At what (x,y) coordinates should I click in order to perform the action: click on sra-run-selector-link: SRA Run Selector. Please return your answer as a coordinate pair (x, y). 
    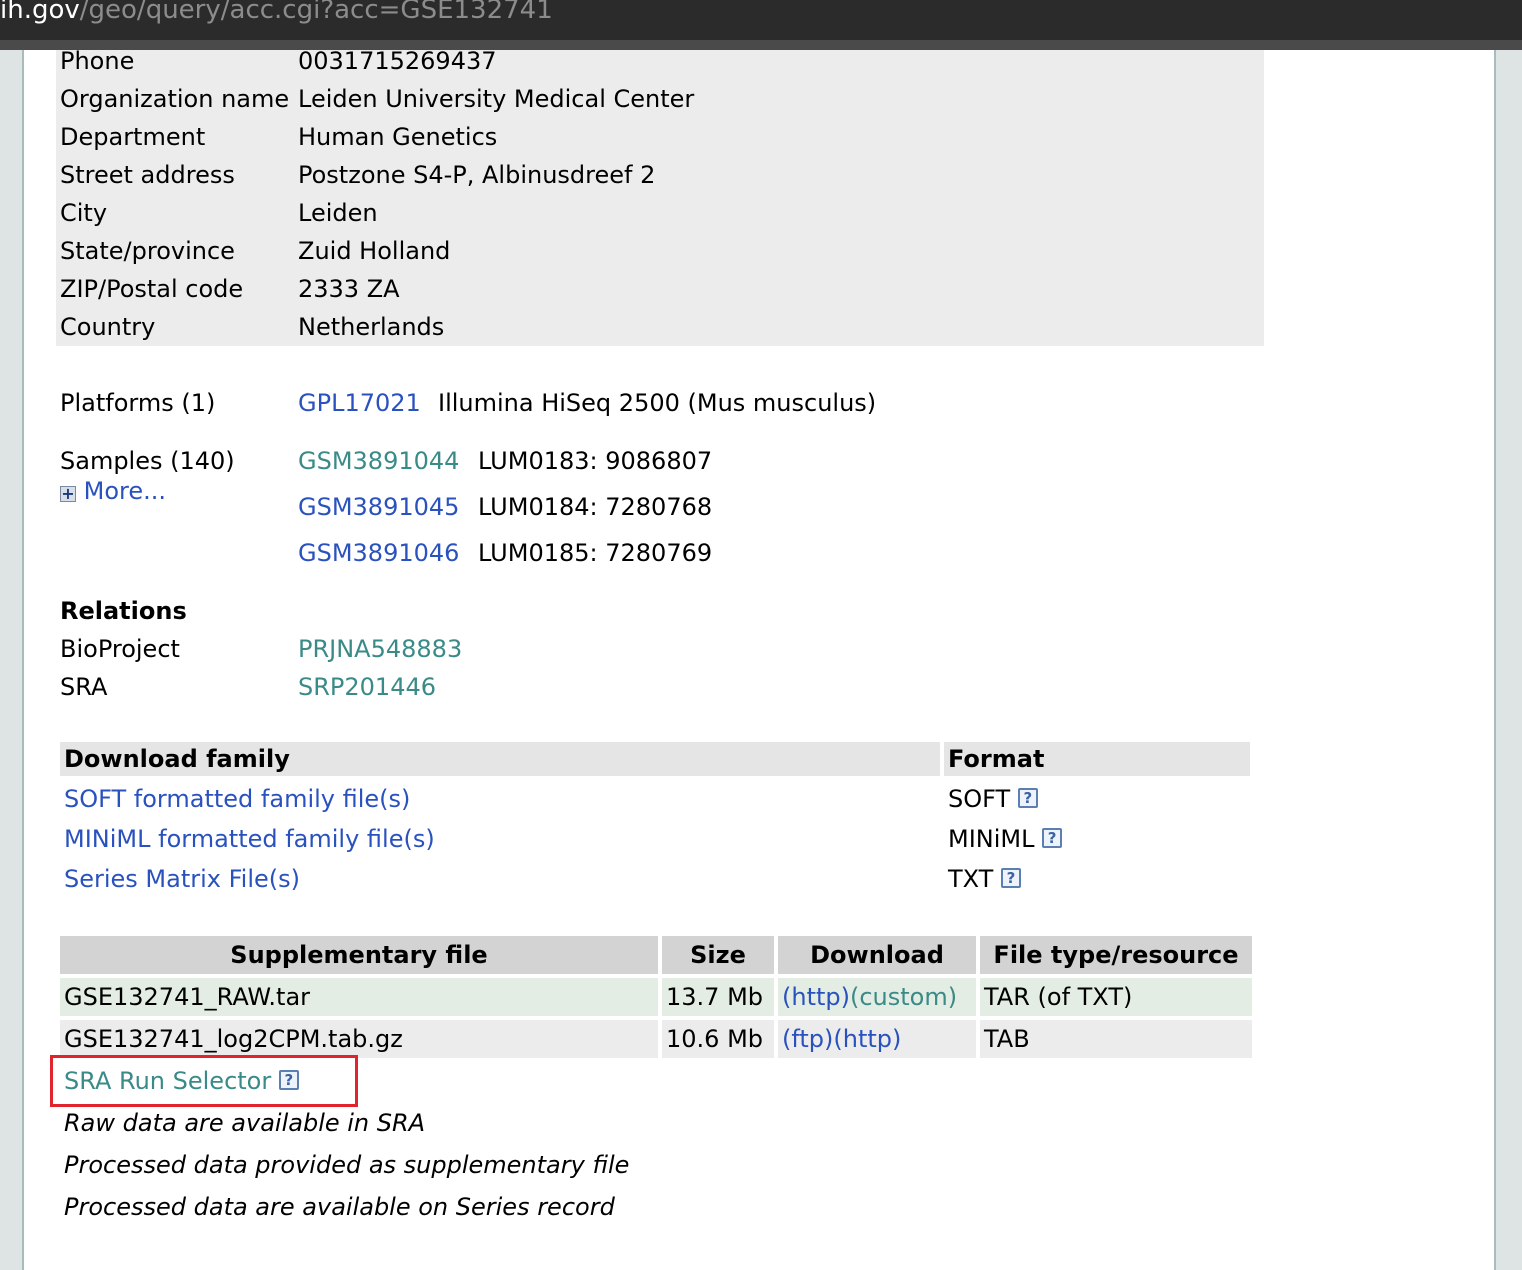
    Looking at the image, I should click on (167, 1081).